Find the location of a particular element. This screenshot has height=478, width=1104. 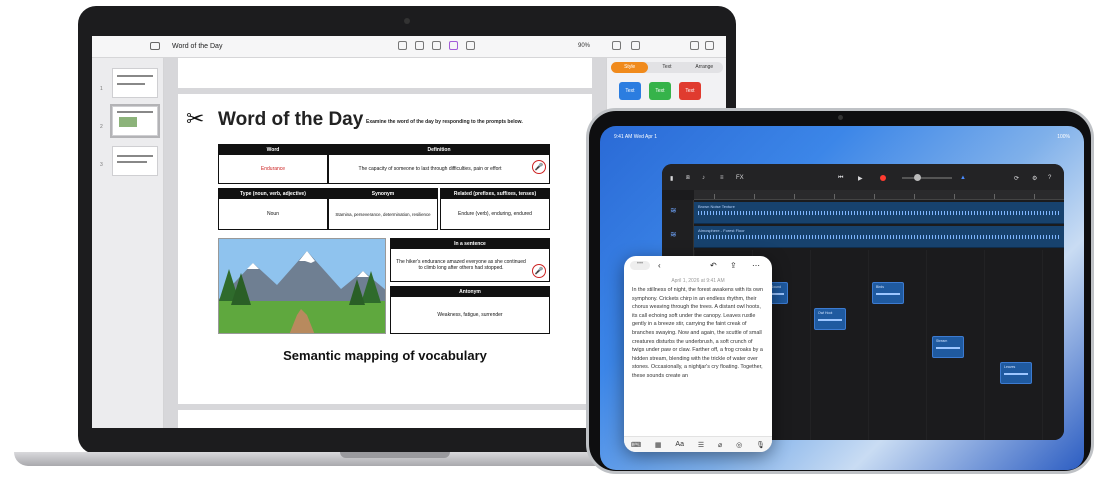

text-icon is located at coordinates (436, 45).